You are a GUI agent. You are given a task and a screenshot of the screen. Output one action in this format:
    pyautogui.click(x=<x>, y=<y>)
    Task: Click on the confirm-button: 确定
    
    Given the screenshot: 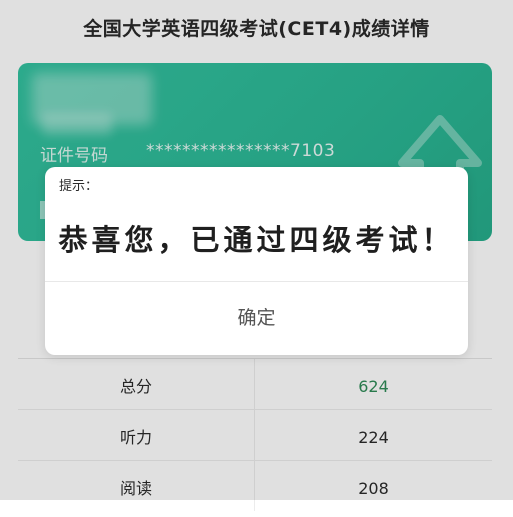 What is the action you would take?
    pyautogui.click(x=256, y=318)
    